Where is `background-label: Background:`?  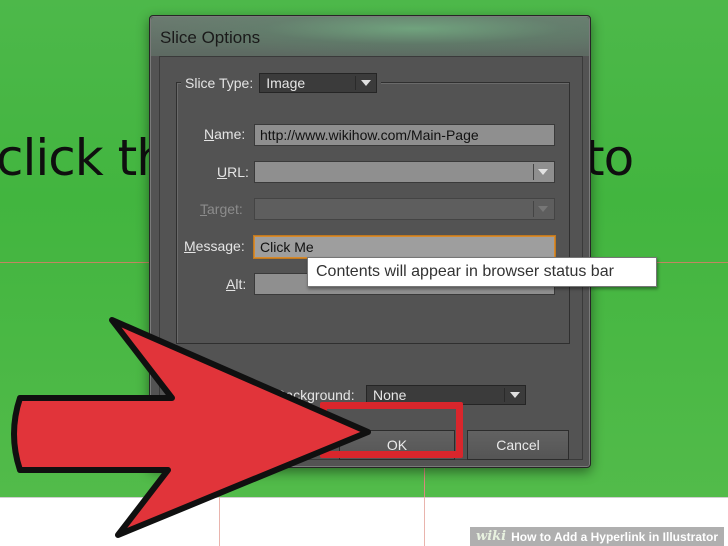 background-label: Background: is located at coordinates (315, 395).